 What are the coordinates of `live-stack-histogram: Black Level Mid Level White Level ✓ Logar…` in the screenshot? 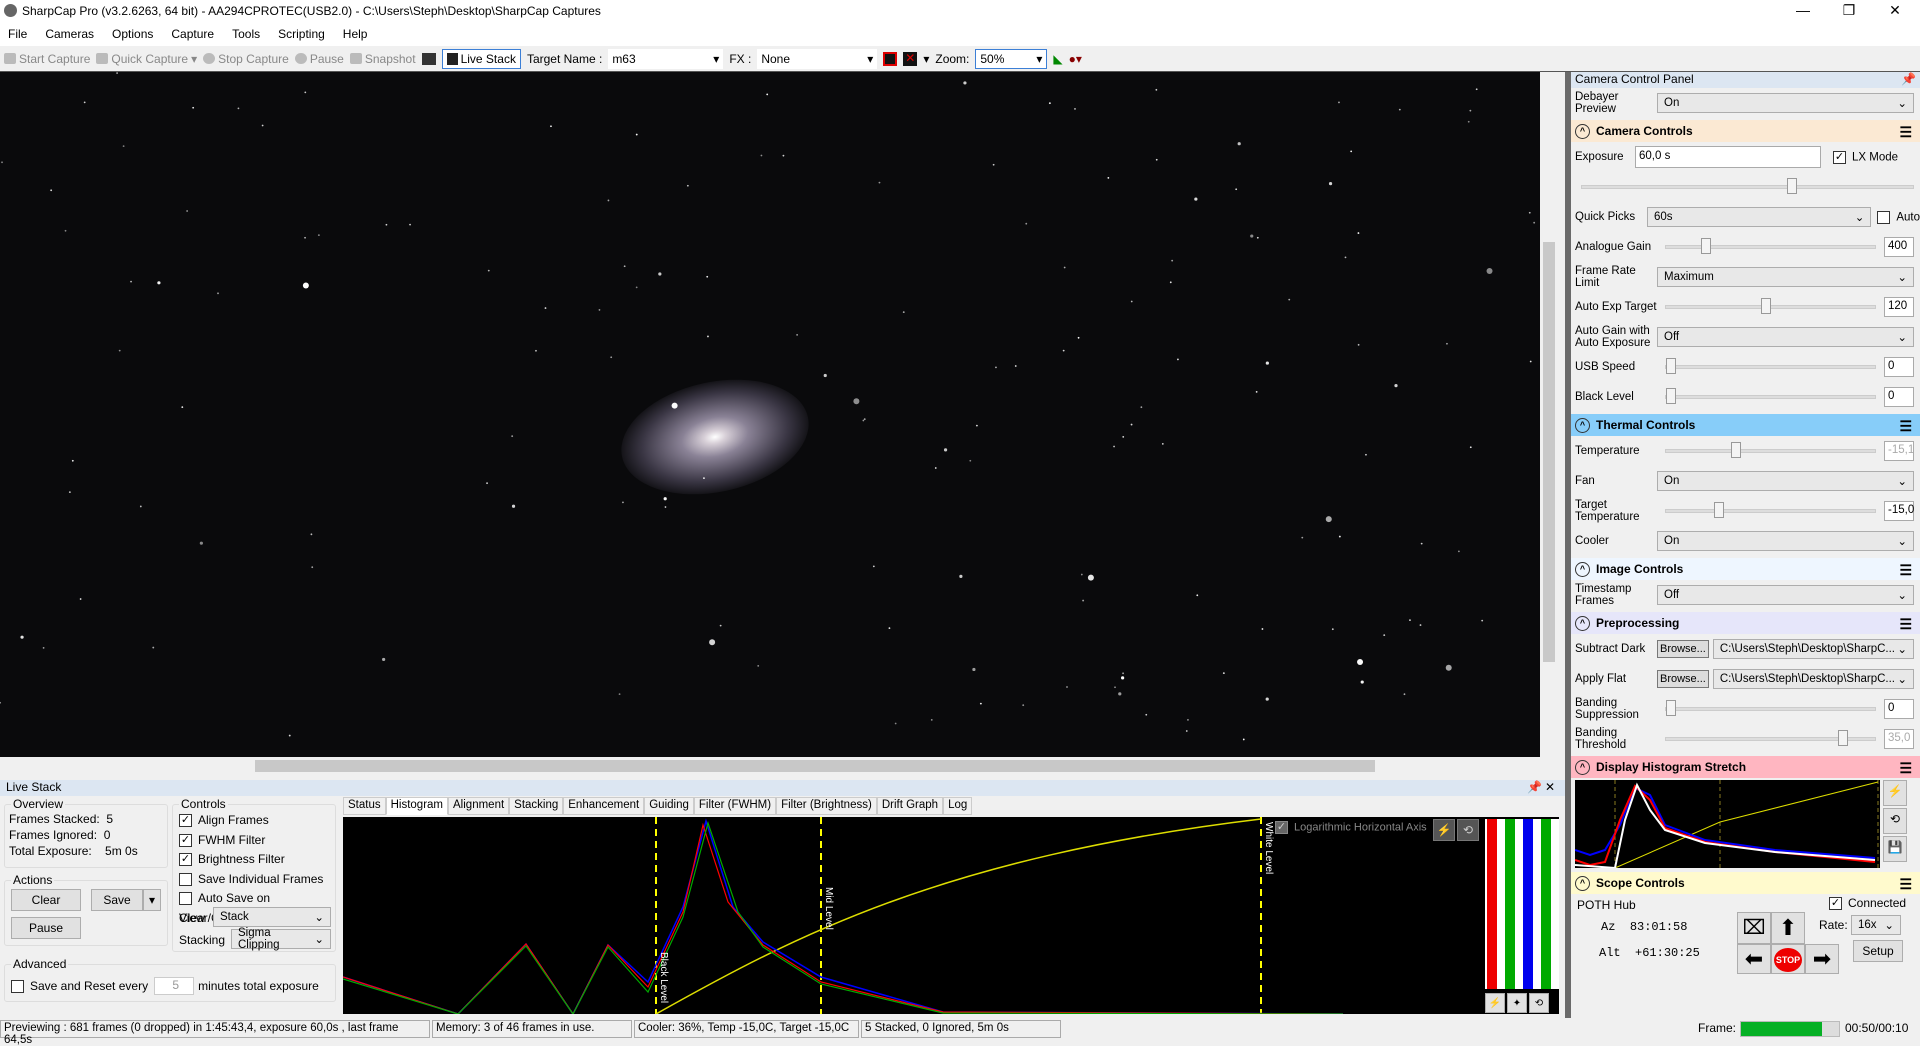 It's located at (951, 915).